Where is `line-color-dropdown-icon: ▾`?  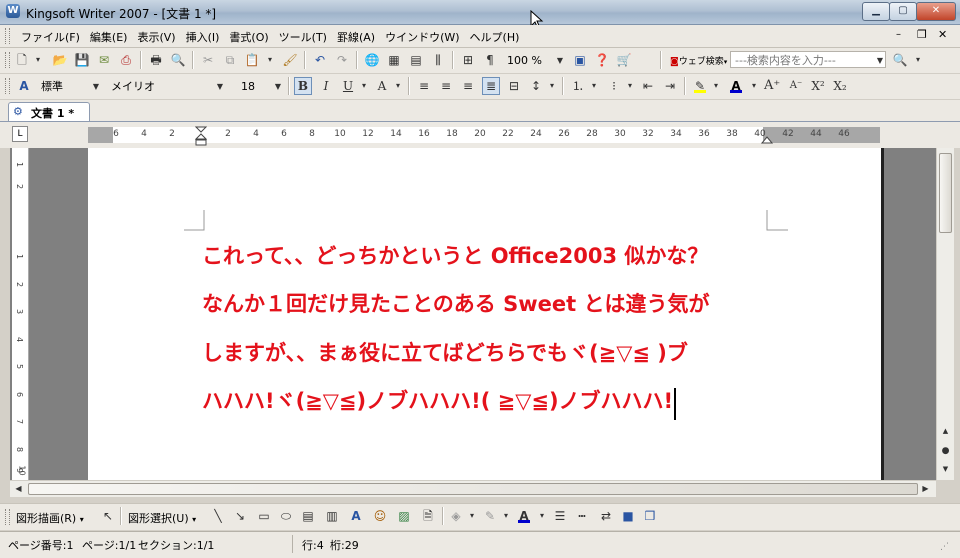
line-color-dropdown-icon: ▾ is located at coordinates (506, 516).